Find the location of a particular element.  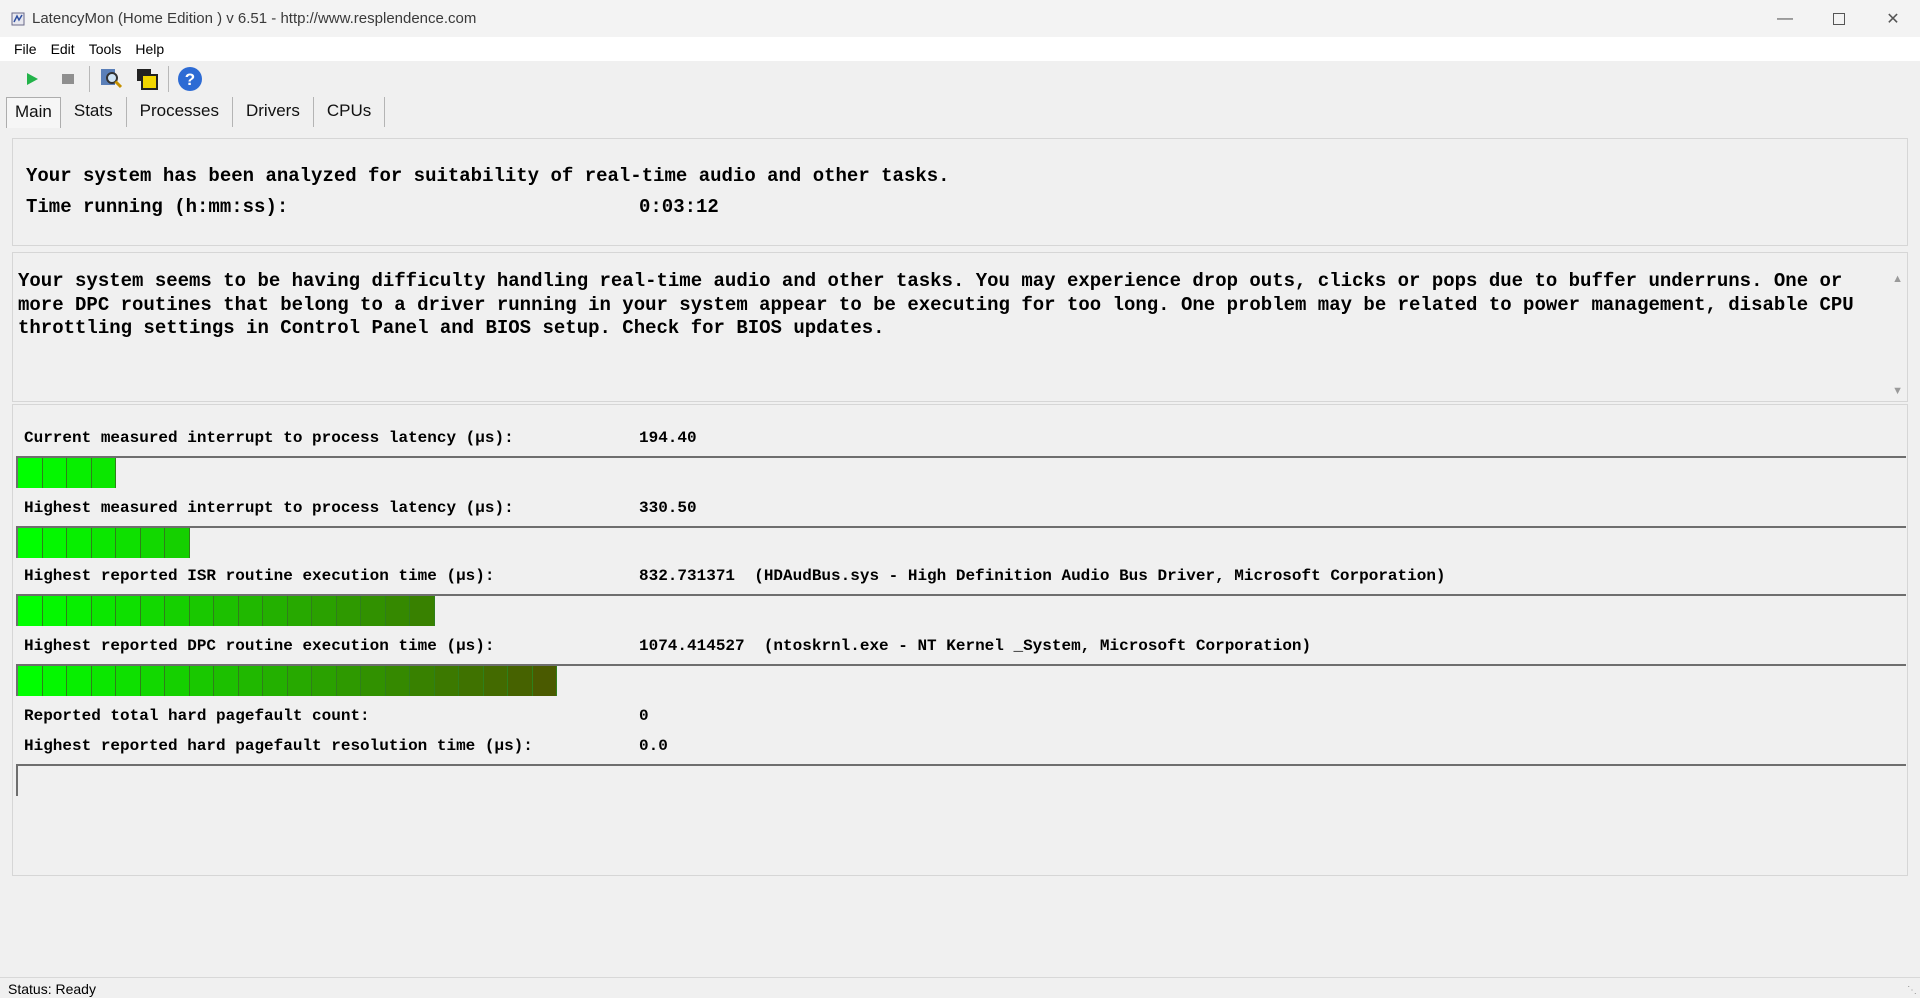

maximize-icon is located at coordinates (1839, 18).